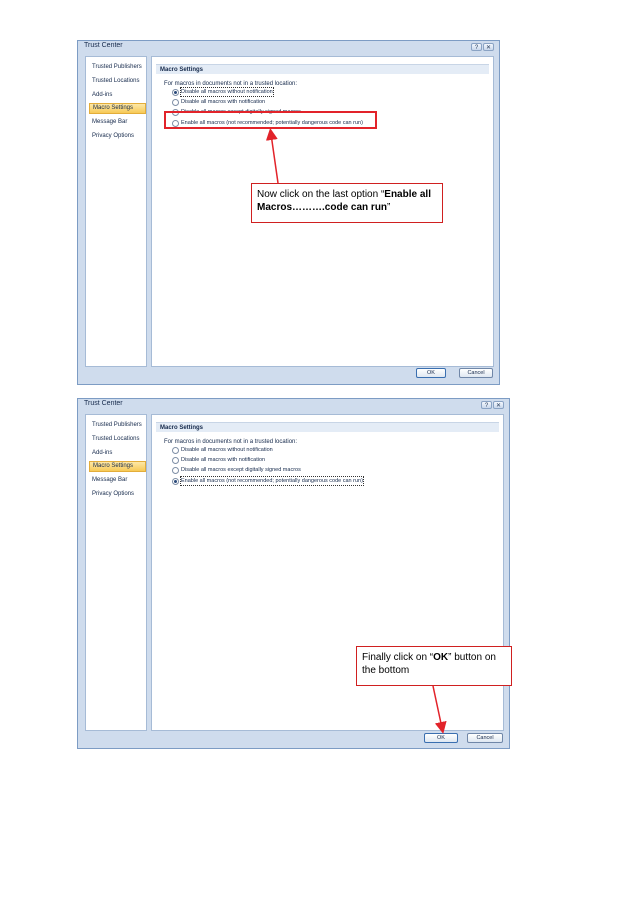 The height and width of the screenshot is (903, 638). I want to click on arrow-to-last-option, so click(272, 156).